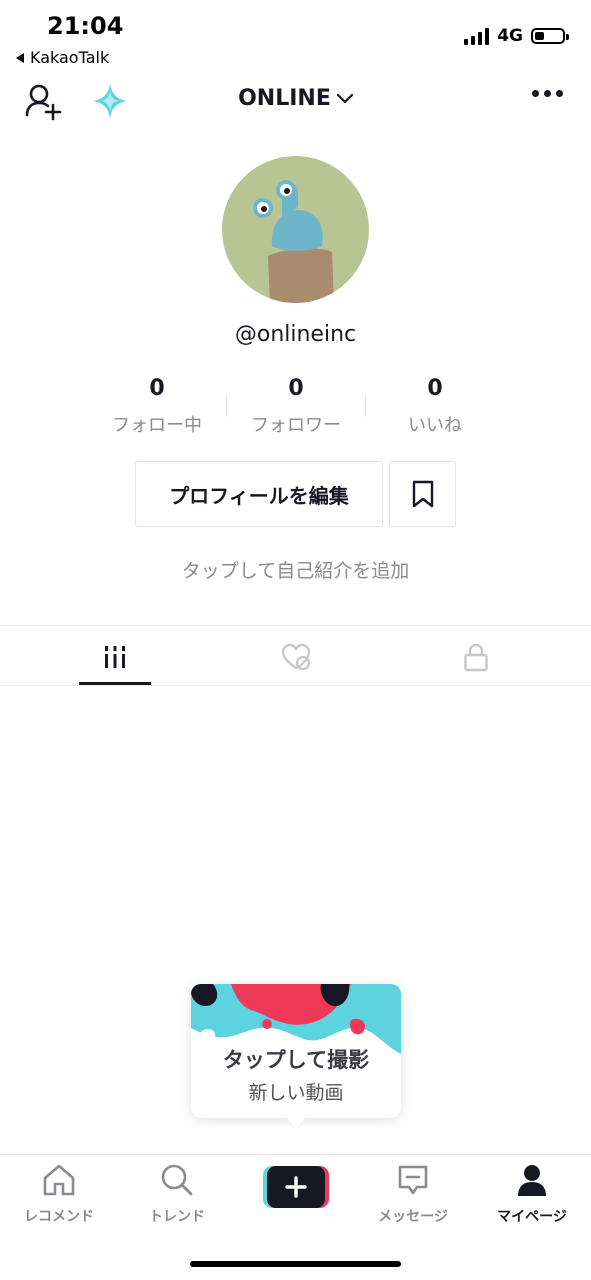  Describe the element at coordinates (547, 93) in the screenshot. I see `more-icon` at that location.